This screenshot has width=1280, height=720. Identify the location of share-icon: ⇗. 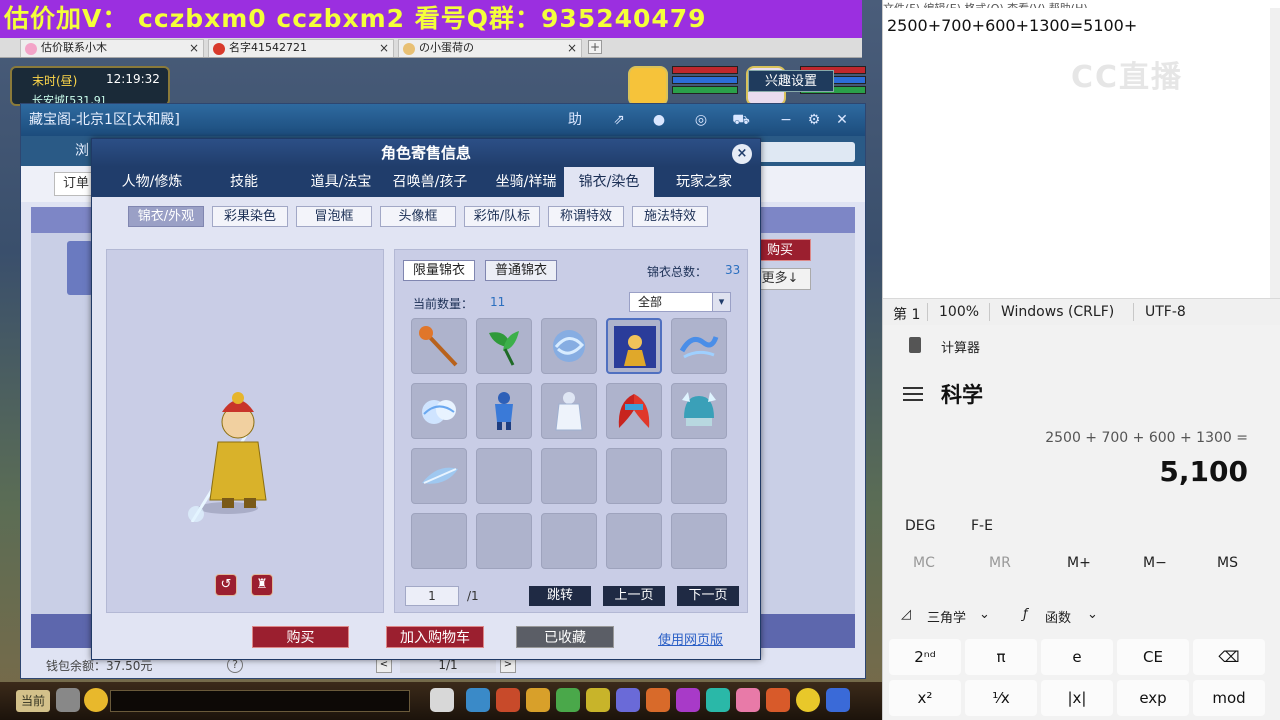
(619, 120).